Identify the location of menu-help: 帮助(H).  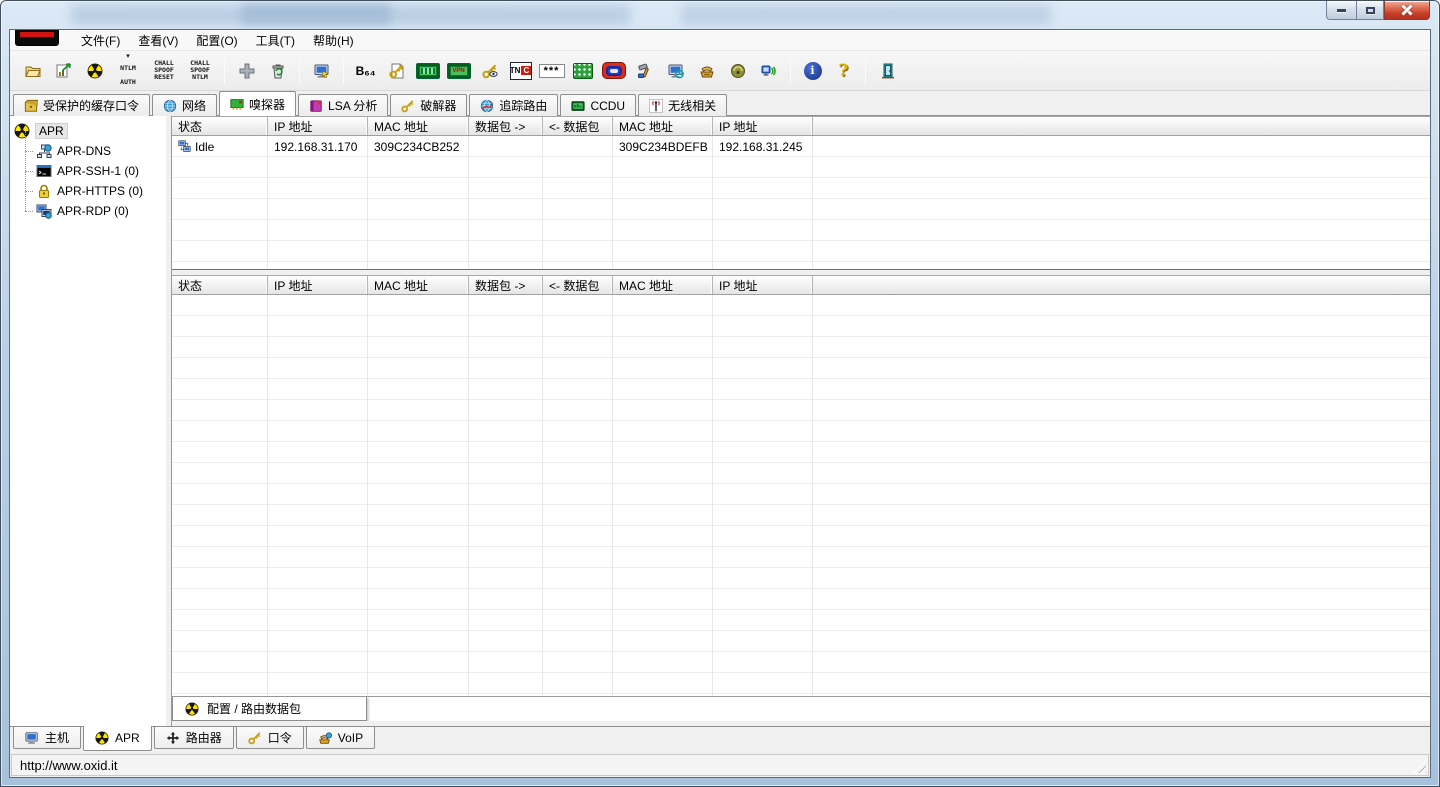
(333, 40).